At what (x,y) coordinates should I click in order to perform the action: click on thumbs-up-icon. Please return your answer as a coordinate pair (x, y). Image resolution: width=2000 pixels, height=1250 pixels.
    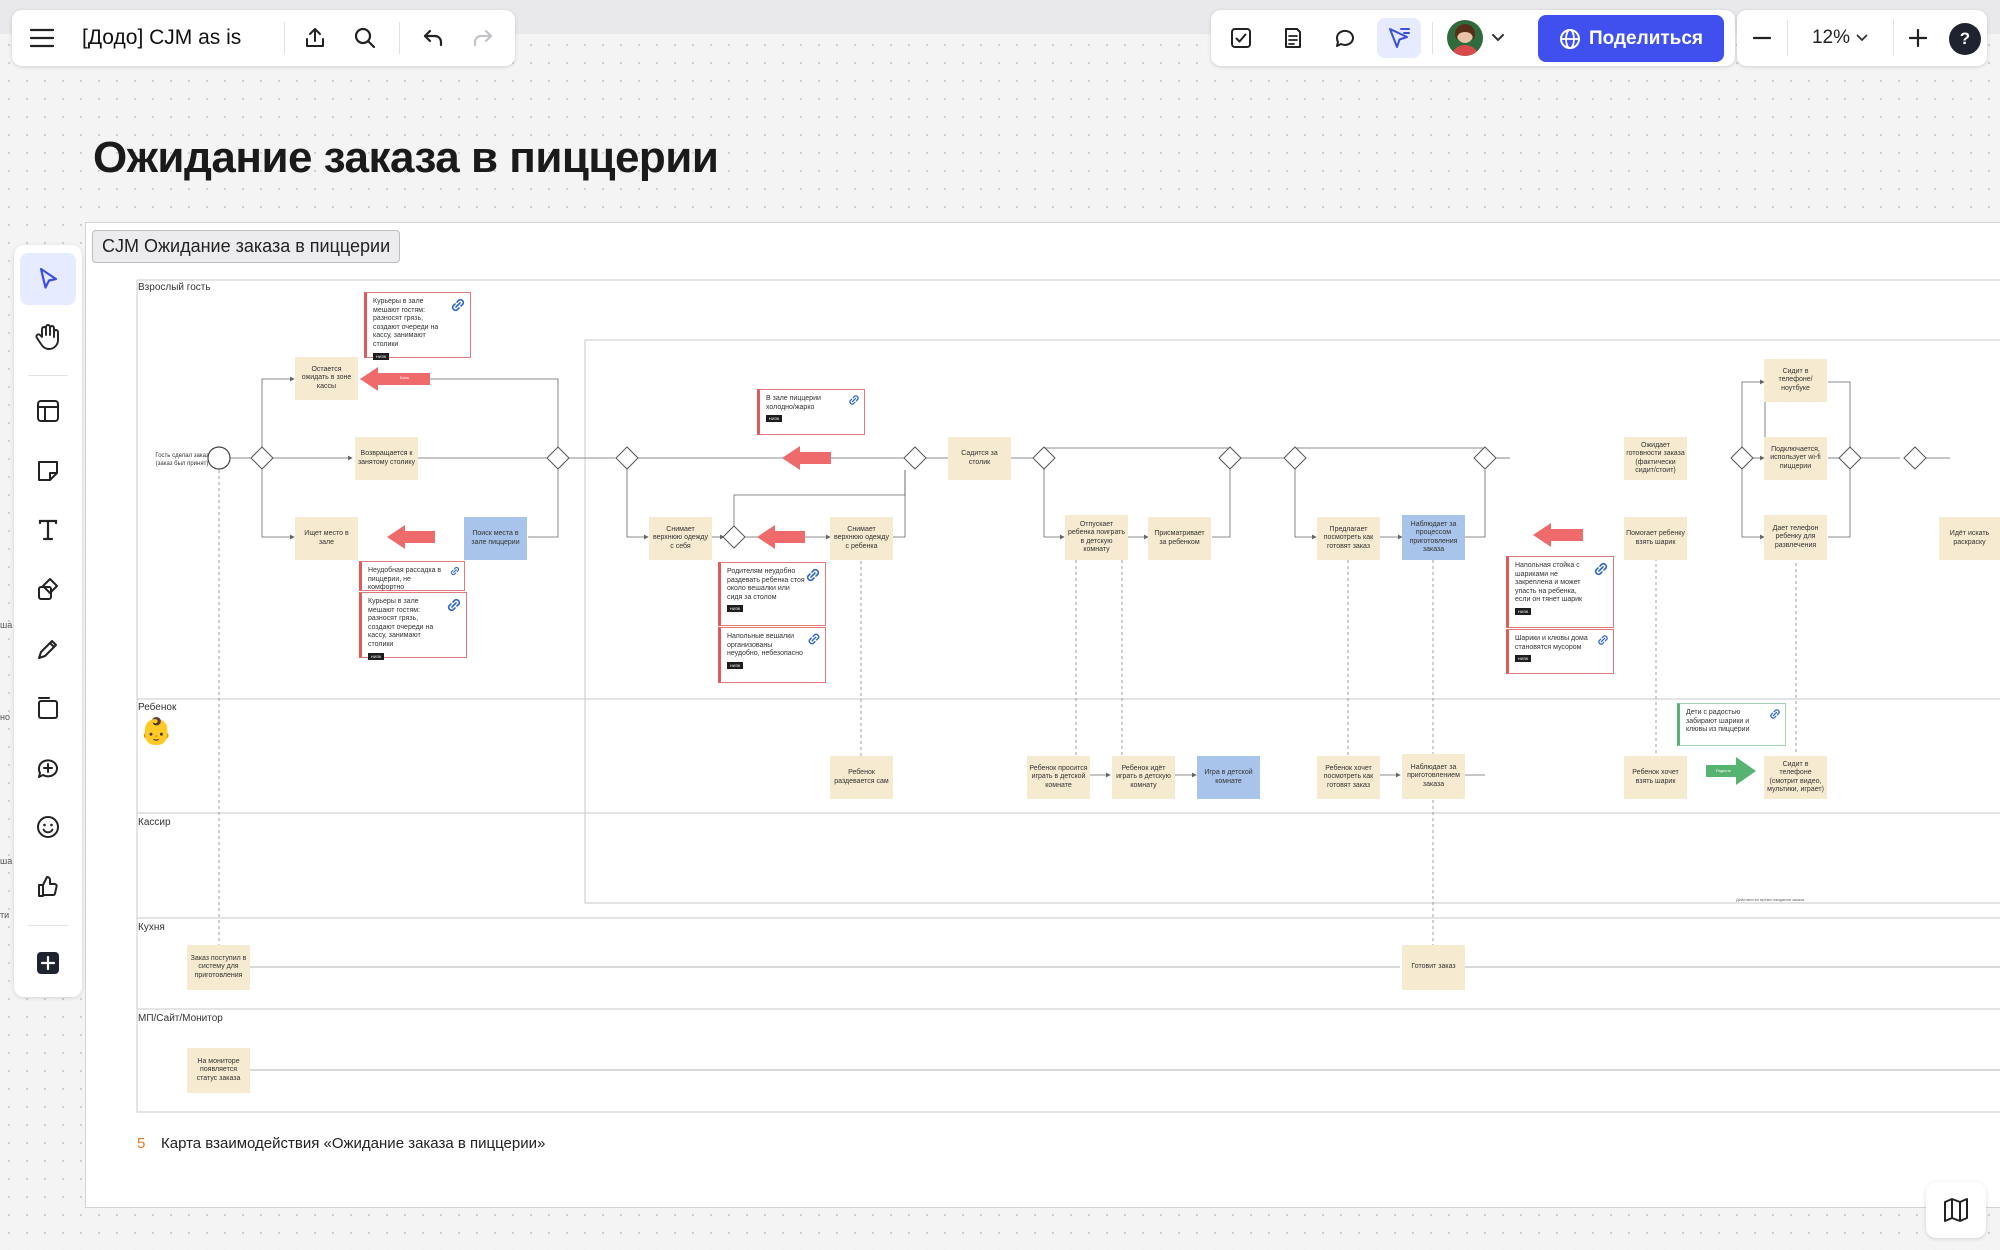
    Looking at the image, I should click on (48, 886).